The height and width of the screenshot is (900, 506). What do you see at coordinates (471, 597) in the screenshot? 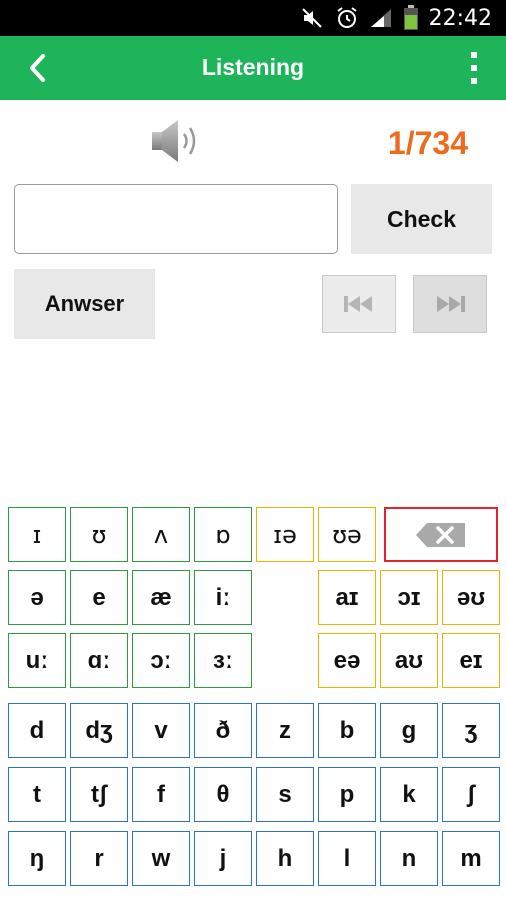
I see `ipa-key: əʊ` at bounding box center [471, 597].